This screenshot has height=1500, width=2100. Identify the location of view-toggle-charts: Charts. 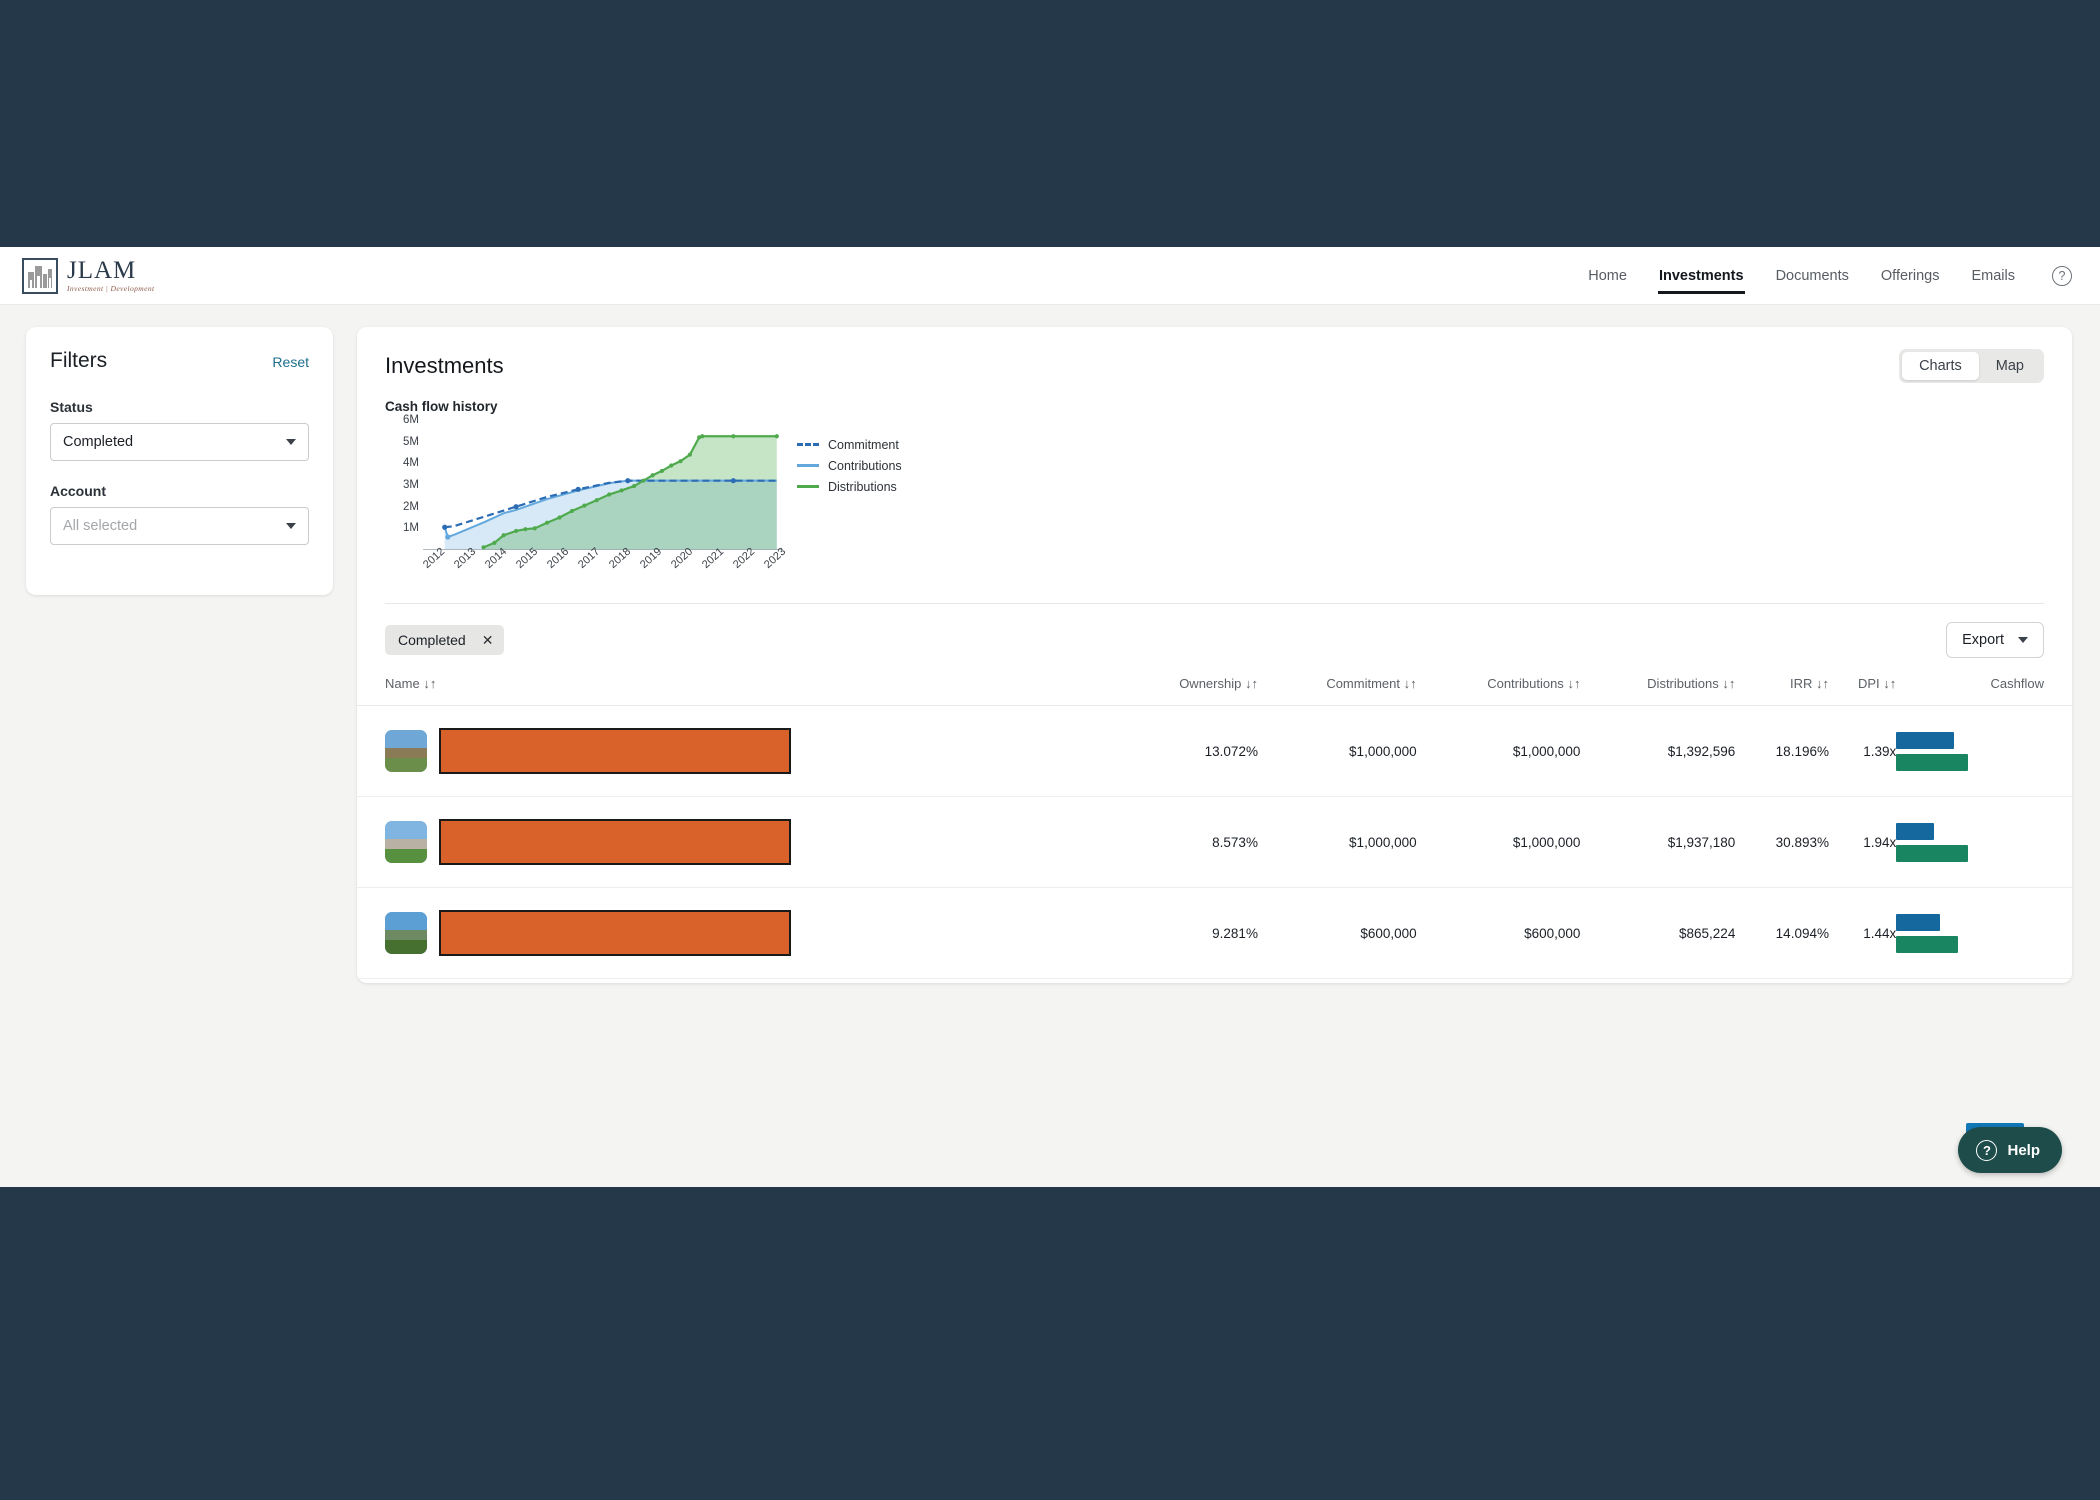
(1940, 366).